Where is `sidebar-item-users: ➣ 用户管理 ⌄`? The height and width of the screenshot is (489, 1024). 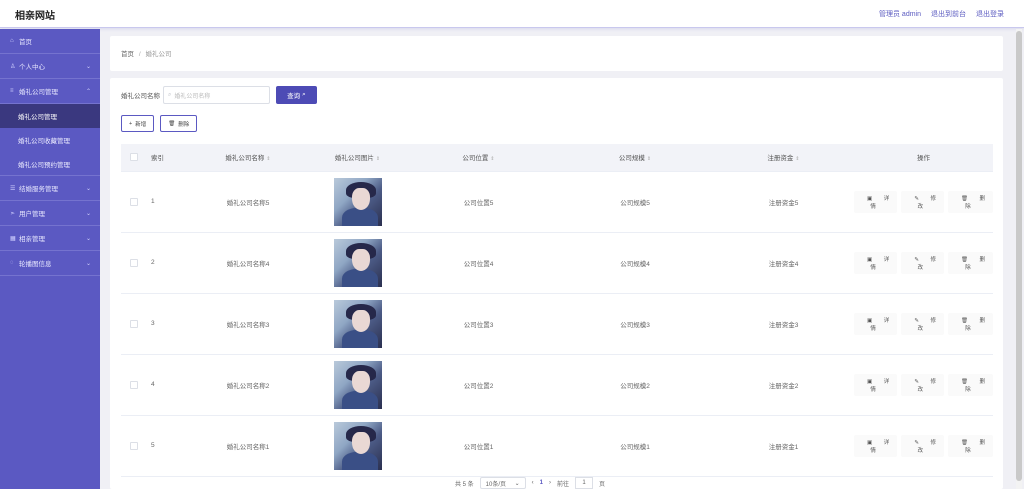
sidebar-item-users: ➣ 用户管理 ⌄ is located at coordinates (50, 213).